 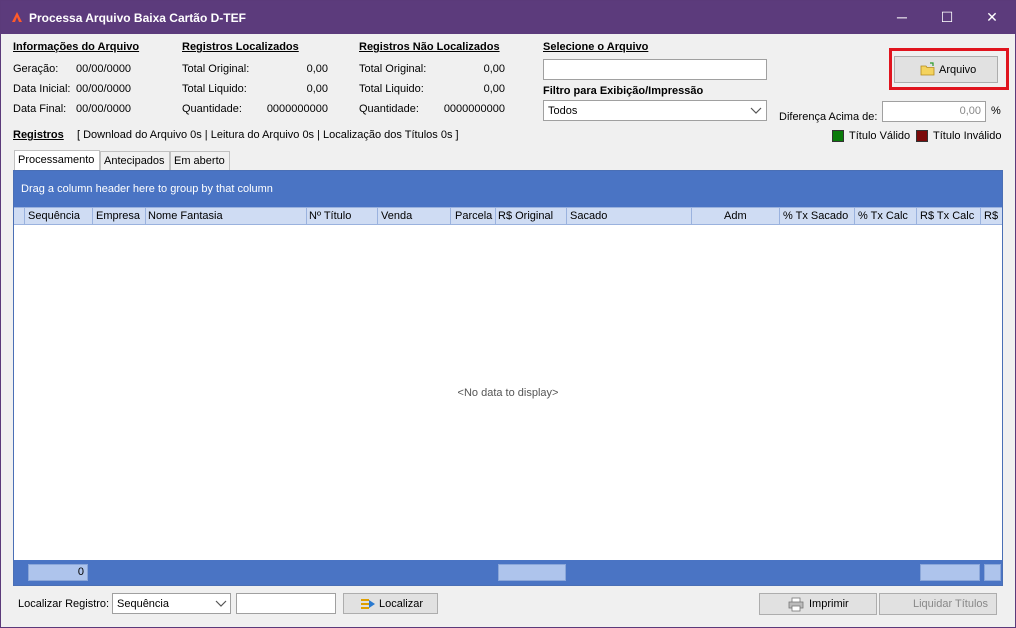 What do you see at coordinates (368, 604) in the screenshot?
I see `arrow-right-icon` at bounding box center [368, 604].